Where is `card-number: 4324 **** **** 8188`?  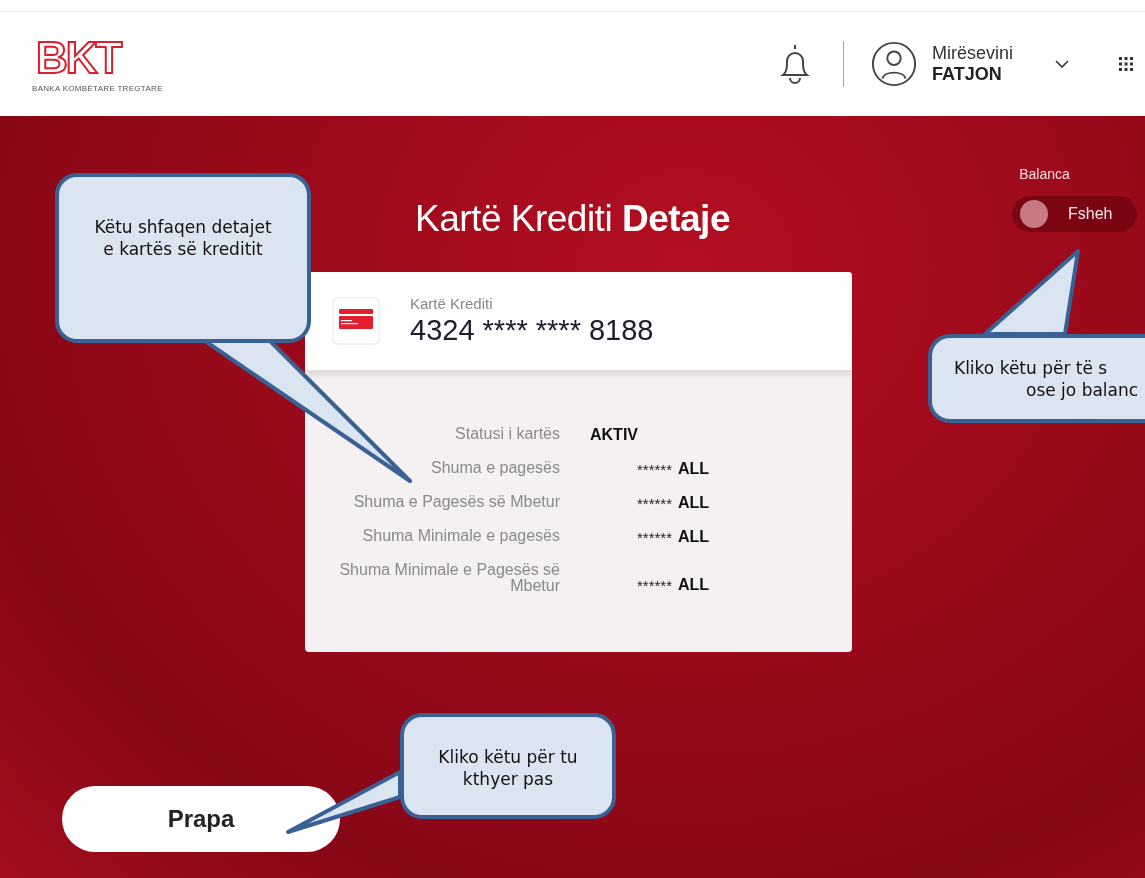
card-number: 4324 **** **** 8188 is located at coordinates (532, 330).